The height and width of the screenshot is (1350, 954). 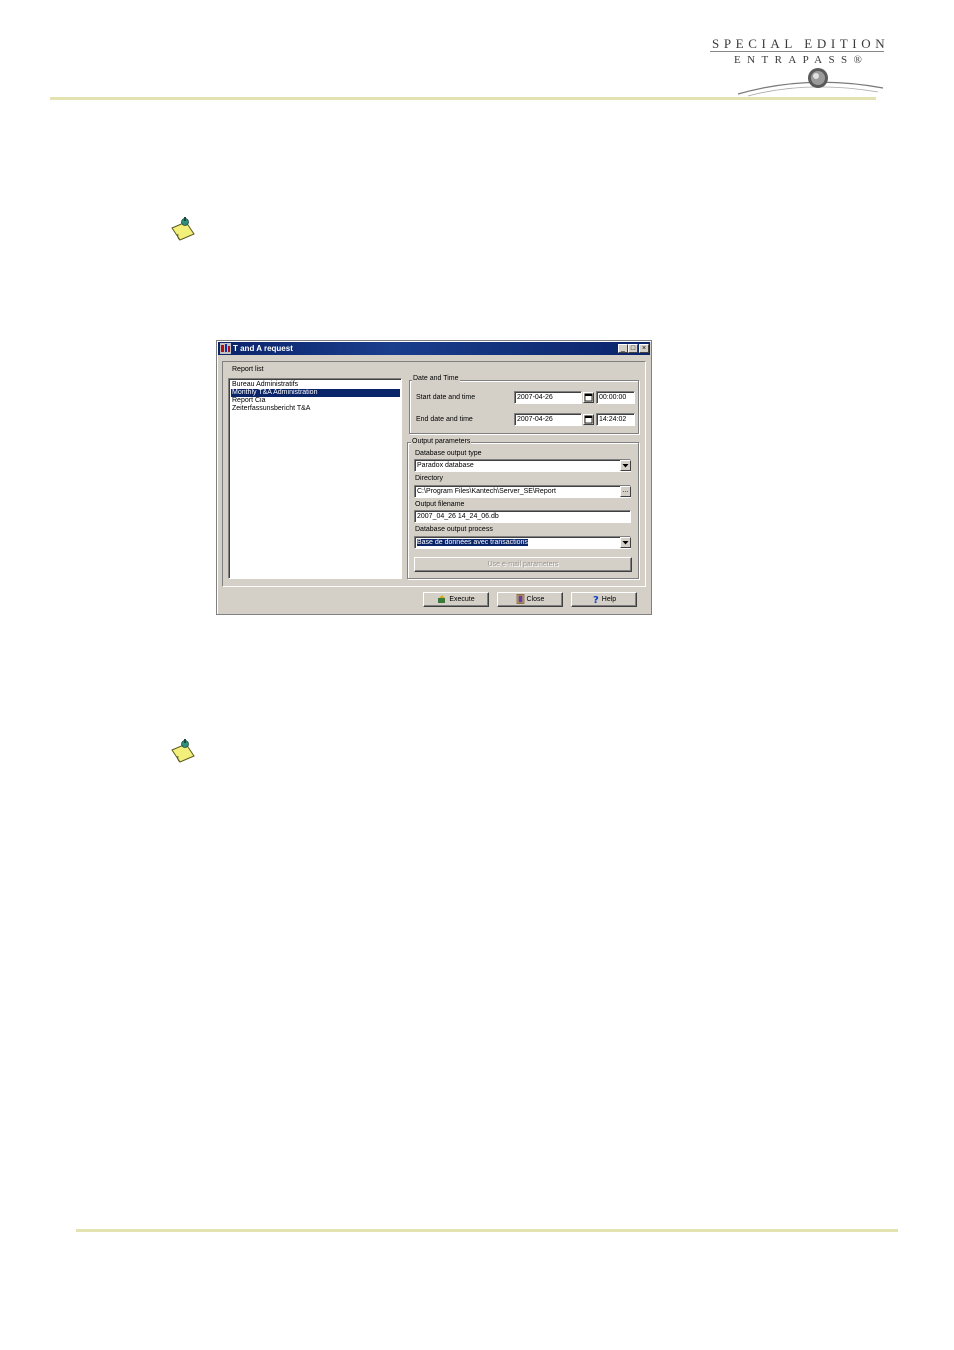 What do you see at coordinates (315, 401) in the screenshot?
I see `list-item: Report Cia` at bounding box center [315, 401].